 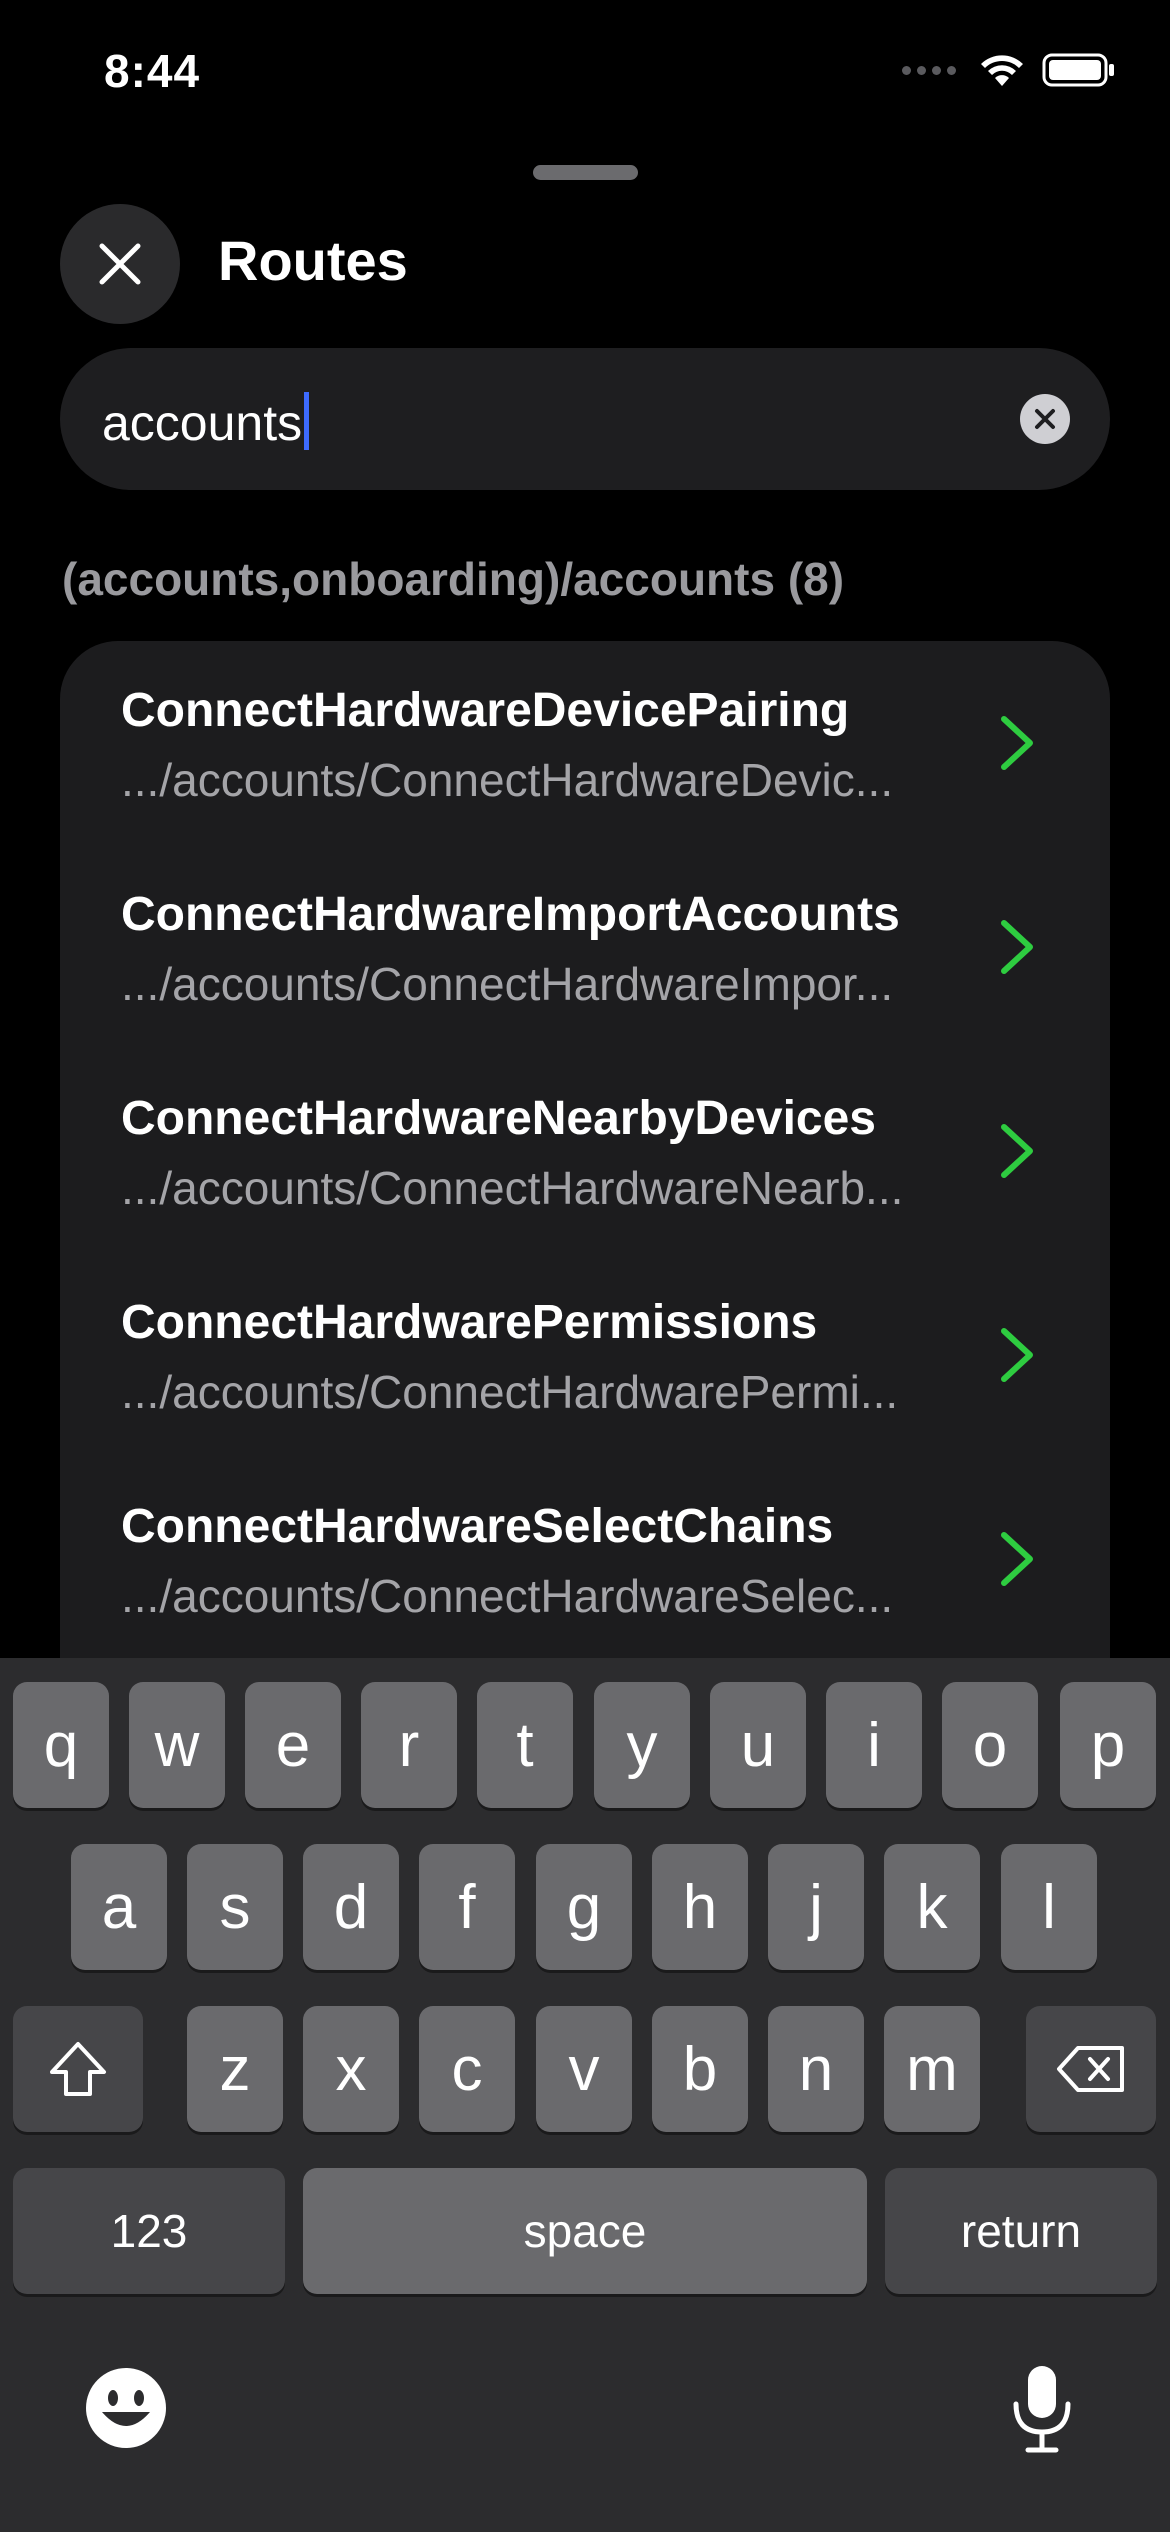 What do you see at coordinates (61, 1745) in the screenshot?
I see `key-q: q` at bounding box center [61, 1745].